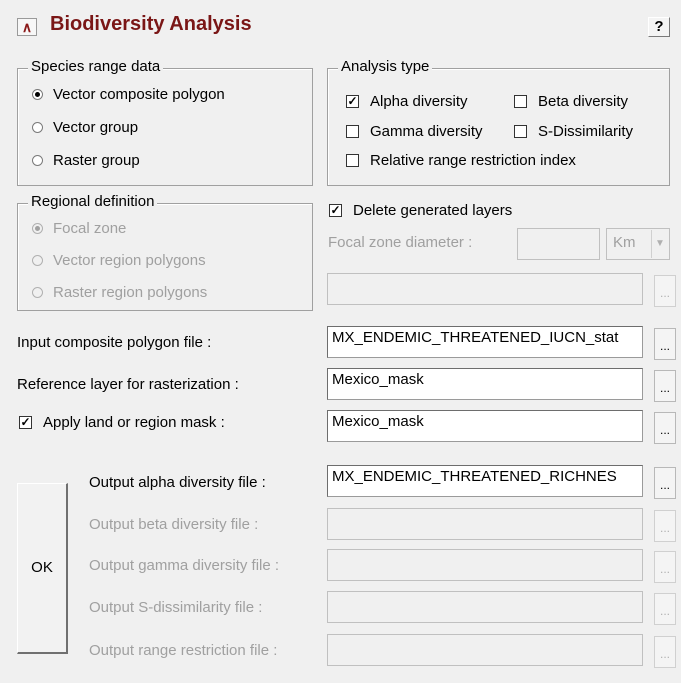 This screenshot has width=681, height=683. Describe the element at coordinates (177, 482) in the screenshot. I see `output-alpha-label: Output alpha diversity file :` at that location.